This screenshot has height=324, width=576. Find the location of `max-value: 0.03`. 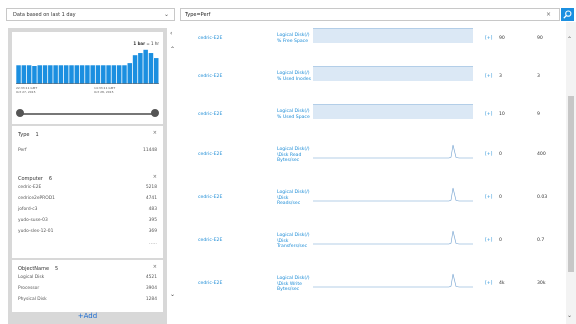

max-value: 0.03 is located at coordinates (542, 198).